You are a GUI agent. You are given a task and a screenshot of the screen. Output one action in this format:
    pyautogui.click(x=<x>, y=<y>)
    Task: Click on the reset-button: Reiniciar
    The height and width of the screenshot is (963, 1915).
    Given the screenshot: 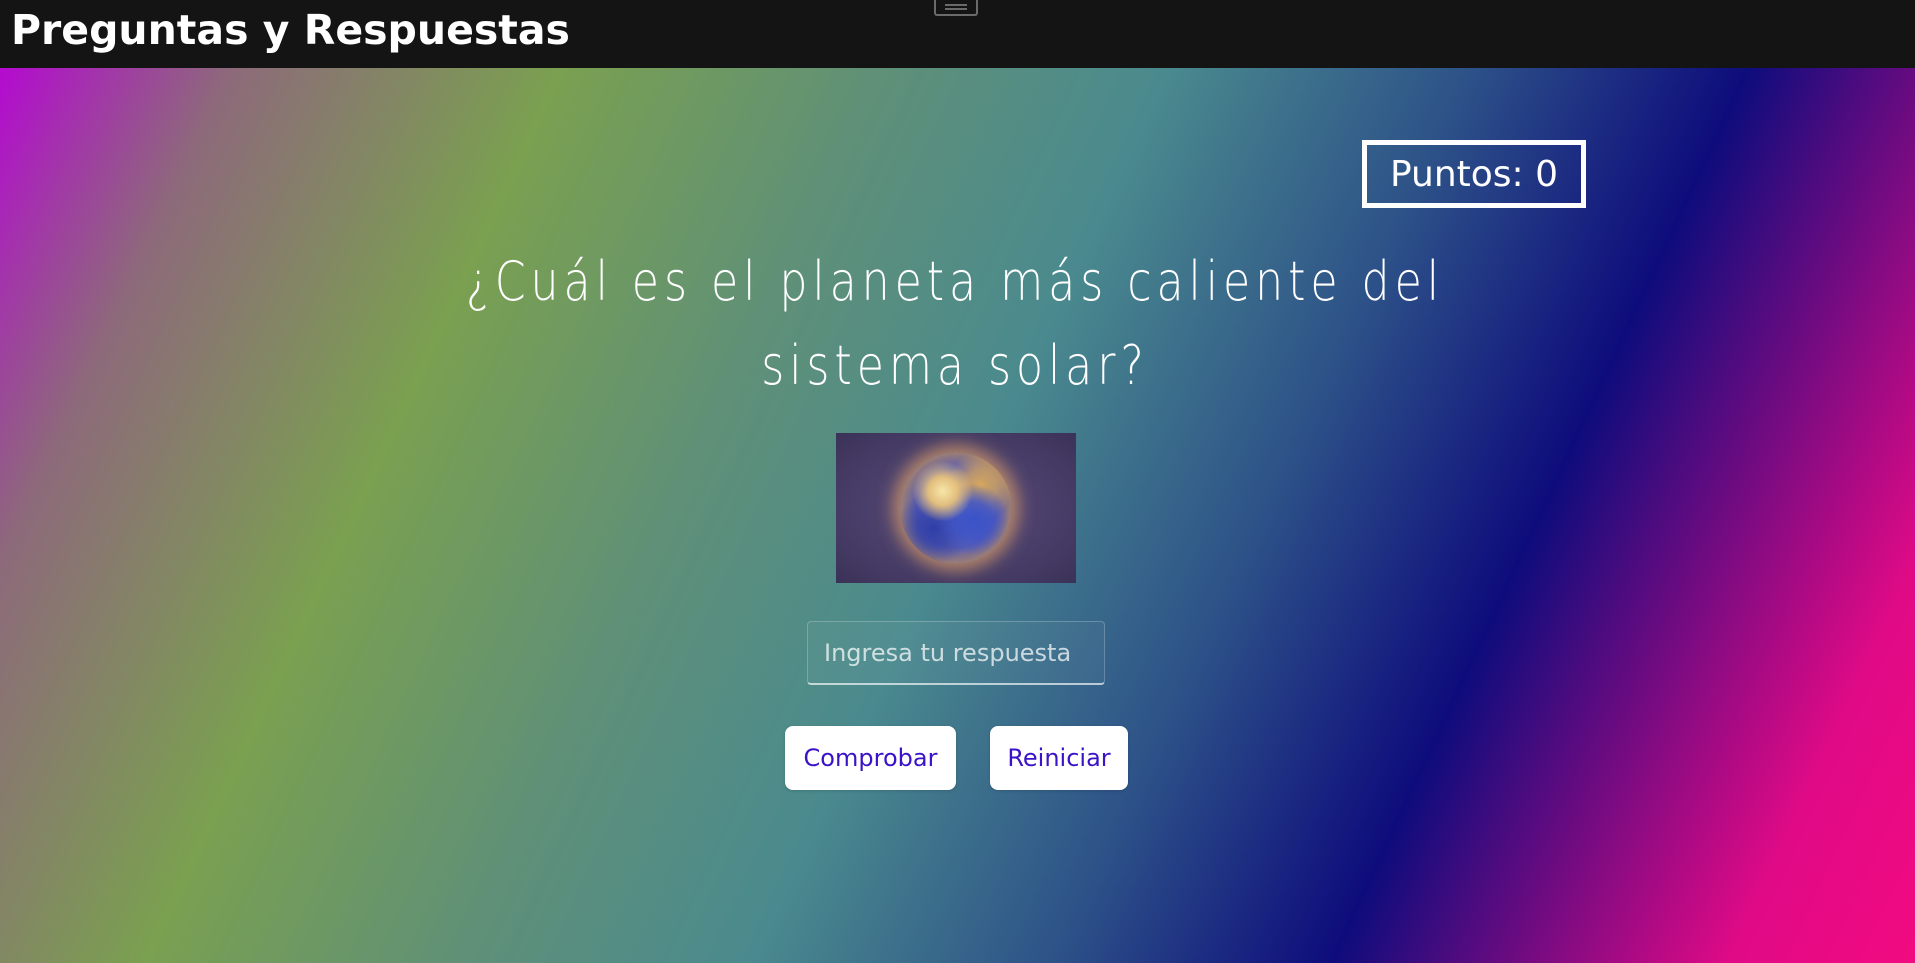 What is the action you would take?
    pyautogui.click(x=1059, y=758)
    